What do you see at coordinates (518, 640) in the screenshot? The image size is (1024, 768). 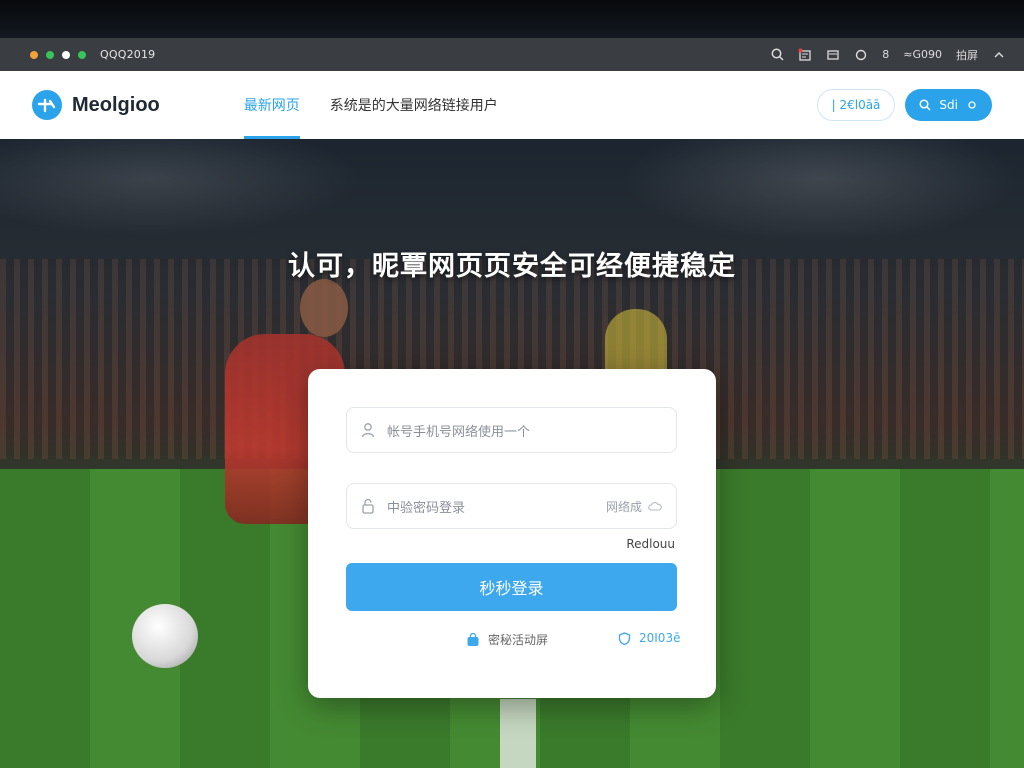 I see `footer-left-label: 密秘活动屏` at bounding box center [518, 640].